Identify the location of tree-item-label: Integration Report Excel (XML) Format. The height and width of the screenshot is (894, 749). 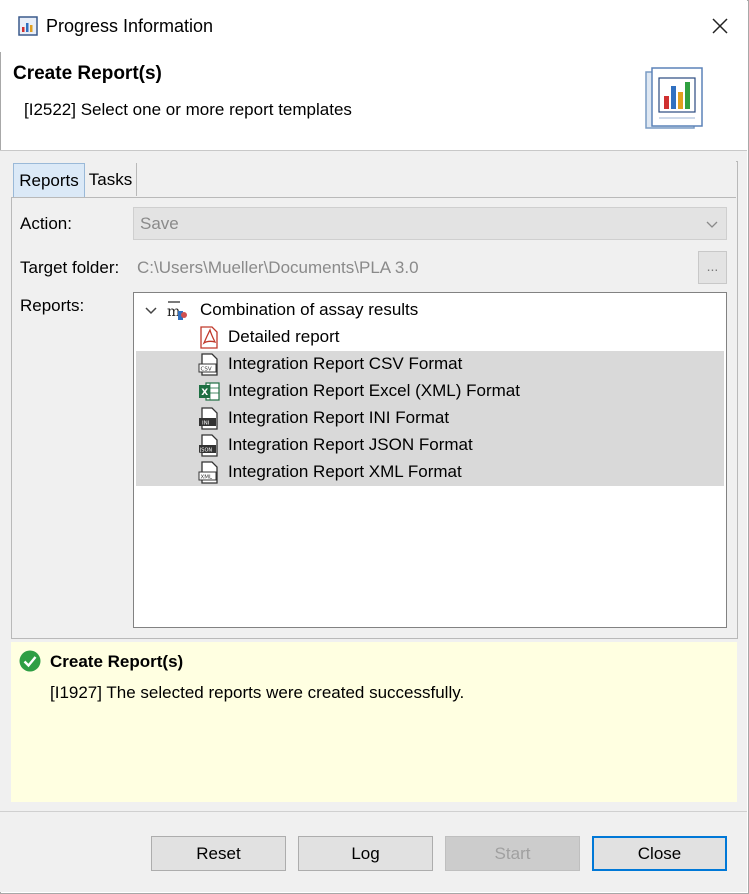
(374, 390).